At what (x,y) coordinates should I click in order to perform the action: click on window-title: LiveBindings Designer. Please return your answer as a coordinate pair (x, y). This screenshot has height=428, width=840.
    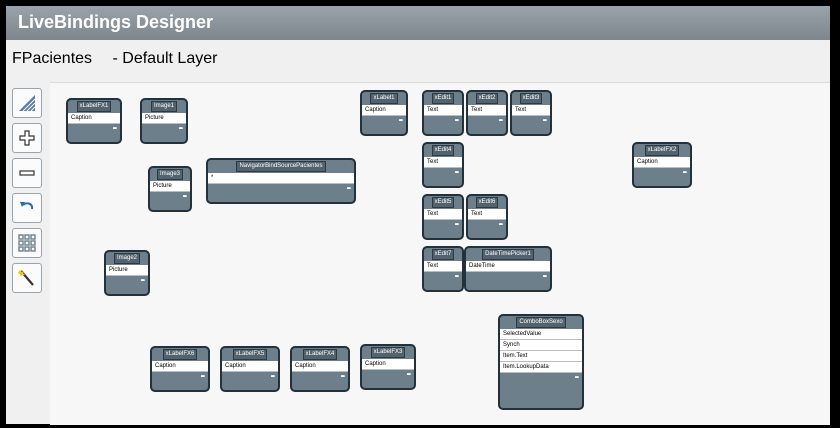
    Looking at the image, I should click on (116, 22).